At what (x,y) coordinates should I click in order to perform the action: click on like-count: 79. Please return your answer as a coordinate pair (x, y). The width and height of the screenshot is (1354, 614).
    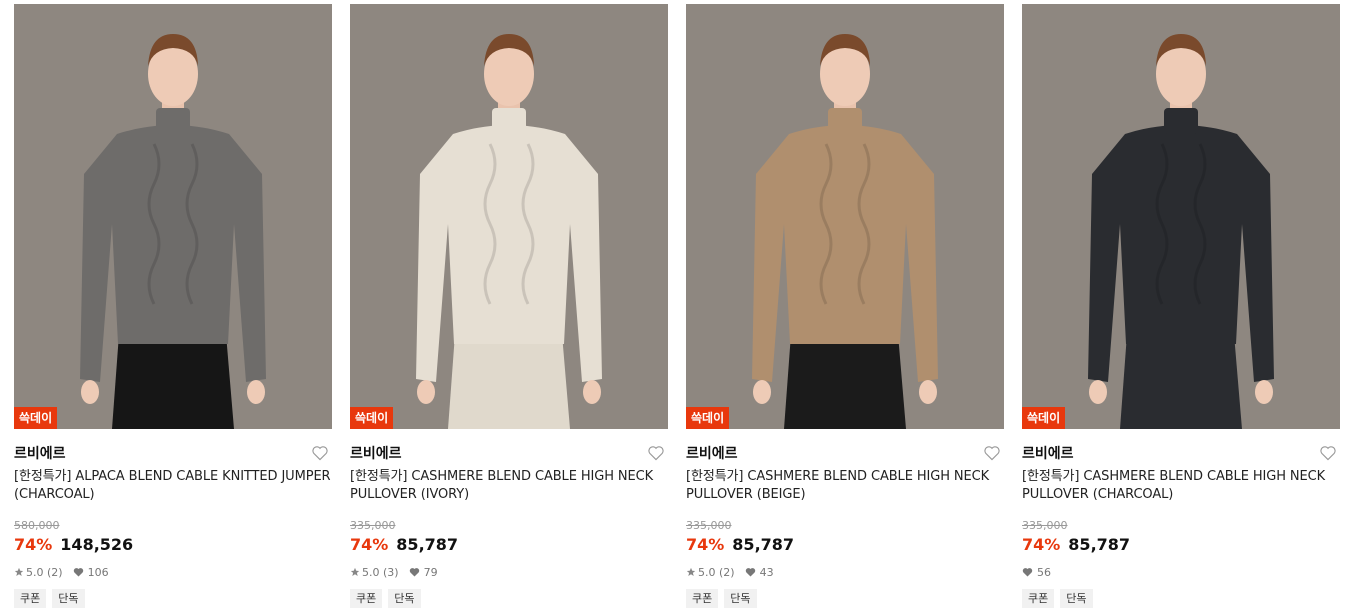
    Looking at the image, I should click on (430, 572).